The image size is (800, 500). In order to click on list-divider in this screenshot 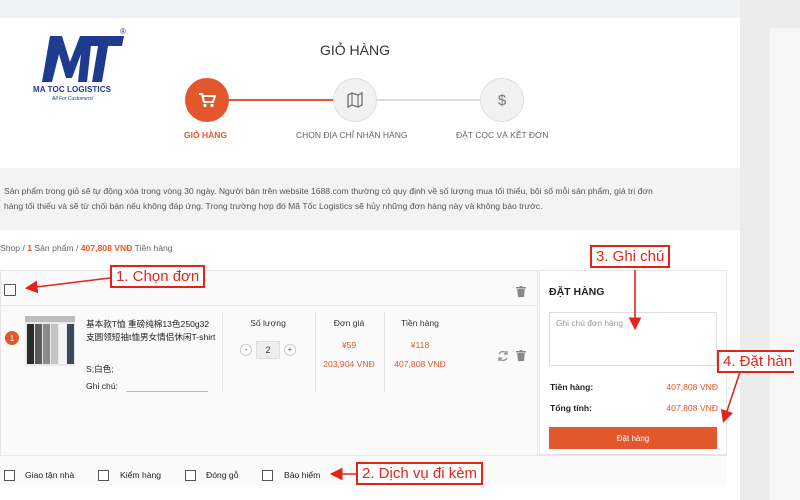, I will do `click(269, 305)`.